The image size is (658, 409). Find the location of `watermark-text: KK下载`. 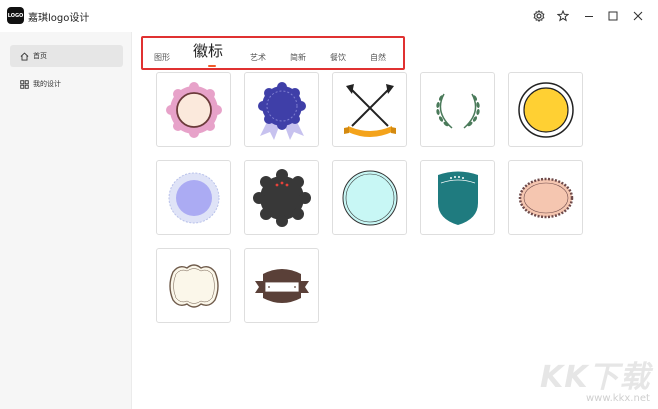

watermark-text: KK下载 is located at coordinates (595, 377).